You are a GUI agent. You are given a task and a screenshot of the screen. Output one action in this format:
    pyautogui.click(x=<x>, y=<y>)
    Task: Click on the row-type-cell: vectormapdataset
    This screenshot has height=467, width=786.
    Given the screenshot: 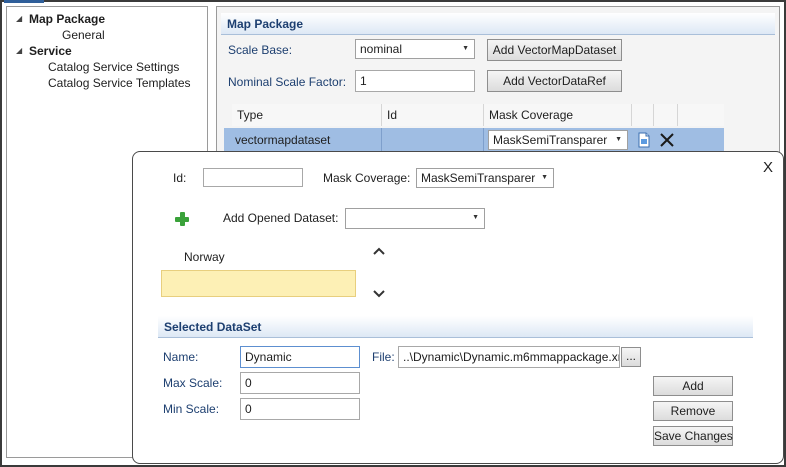 What is the action you would take?
    pyautogui.click(x=307, y=140)
    